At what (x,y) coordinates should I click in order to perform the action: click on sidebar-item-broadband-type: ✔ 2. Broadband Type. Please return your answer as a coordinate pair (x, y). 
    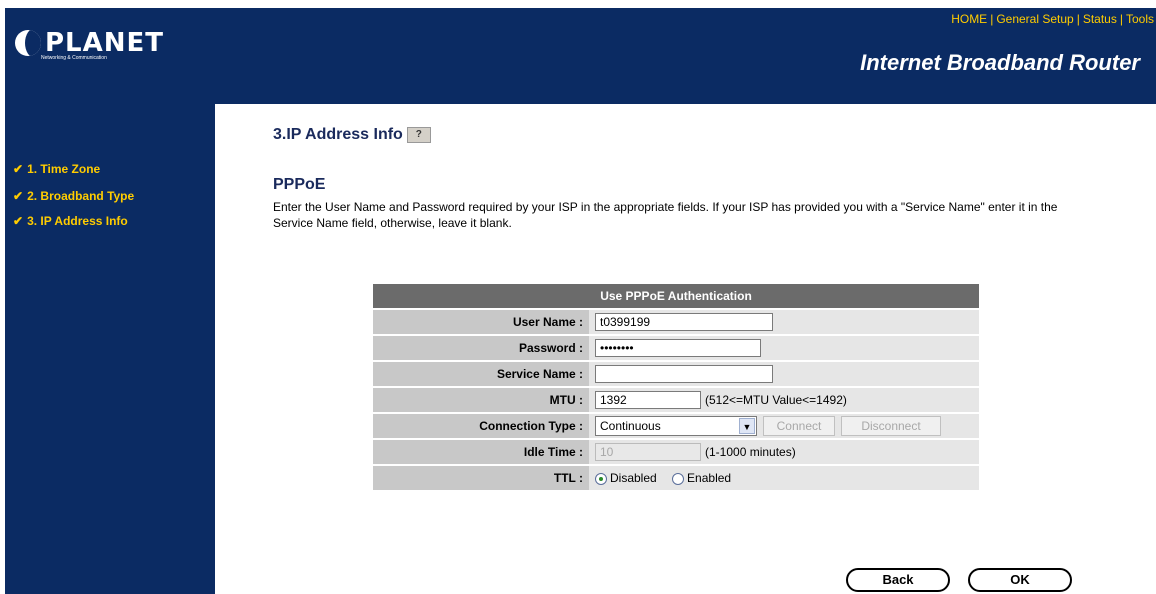
    Looking at the image, I should click on (73, 196).